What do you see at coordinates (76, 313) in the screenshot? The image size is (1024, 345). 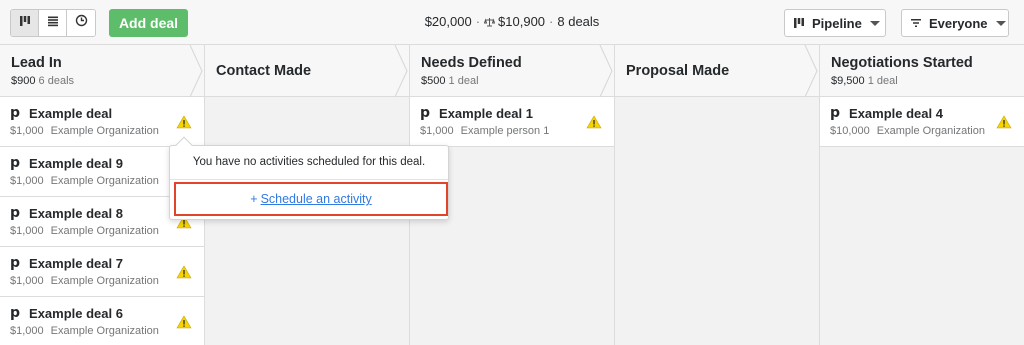 I see `deal-title: Example deal 6` at bounding box center [76, 313].